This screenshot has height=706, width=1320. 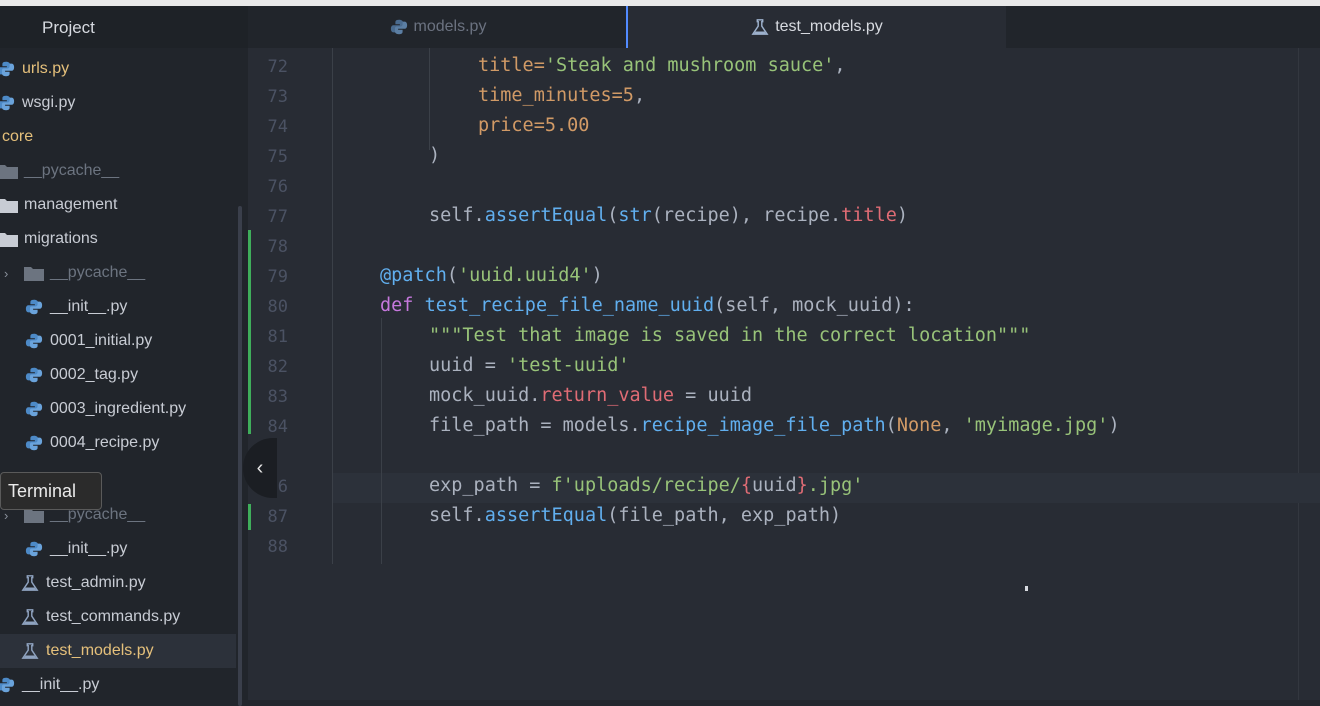 What do you see at coordinates (18, 136) in the screenshot?
I see `tree-item-label: core` at bounding box center [18, 136].